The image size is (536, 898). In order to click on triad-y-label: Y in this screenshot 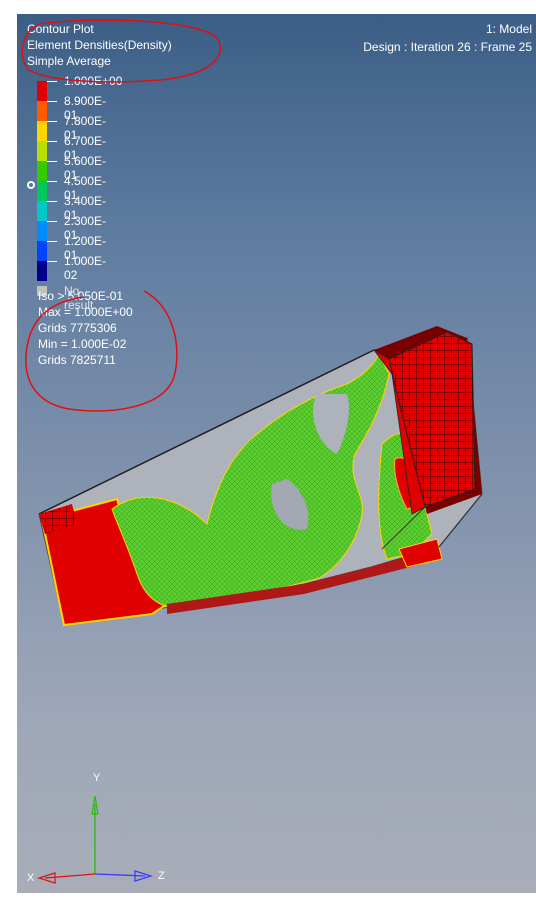, I will do `click(97, 778)`.